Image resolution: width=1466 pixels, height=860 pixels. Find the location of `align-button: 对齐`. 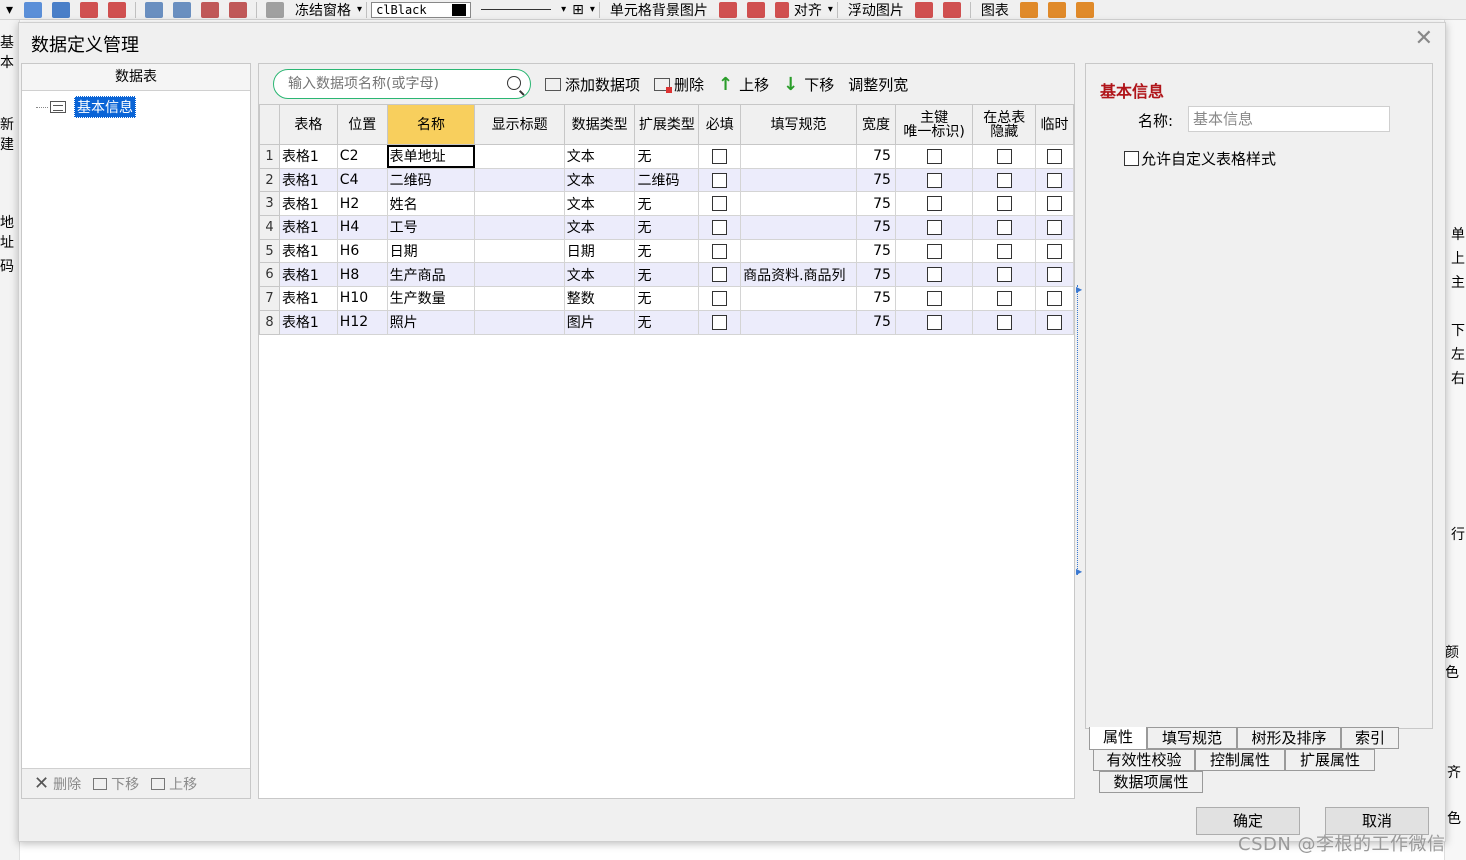

align-button: 对齐 is located at coordinates (808, 9).